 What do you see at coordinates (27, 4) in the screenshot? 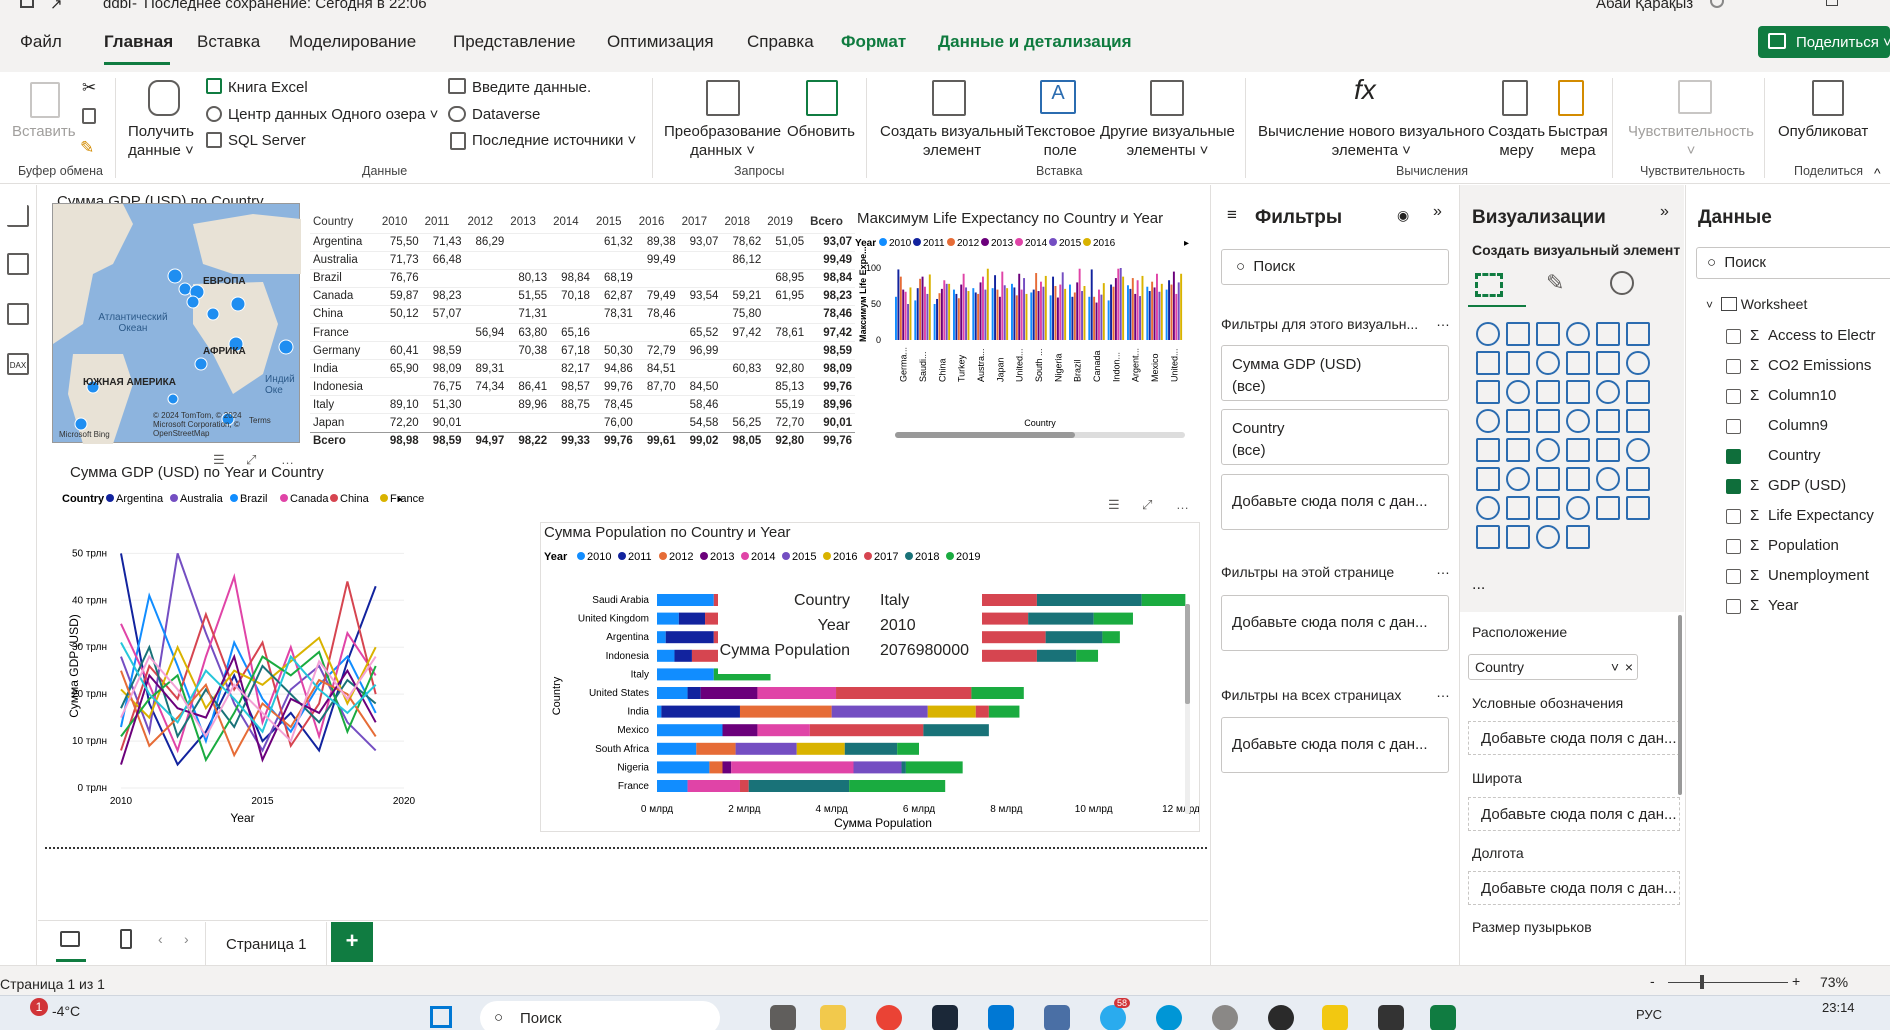
I see `save-icon` at bounding box center [27, 4].